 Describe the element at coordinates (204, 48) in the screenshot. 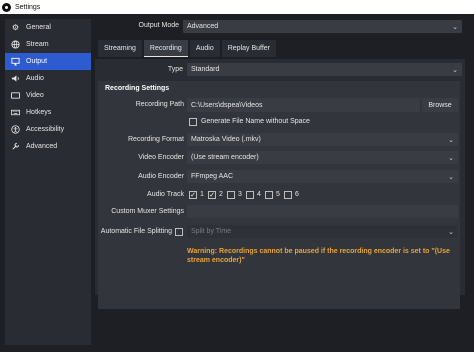

I see `tab-audio: Audio` at that location.